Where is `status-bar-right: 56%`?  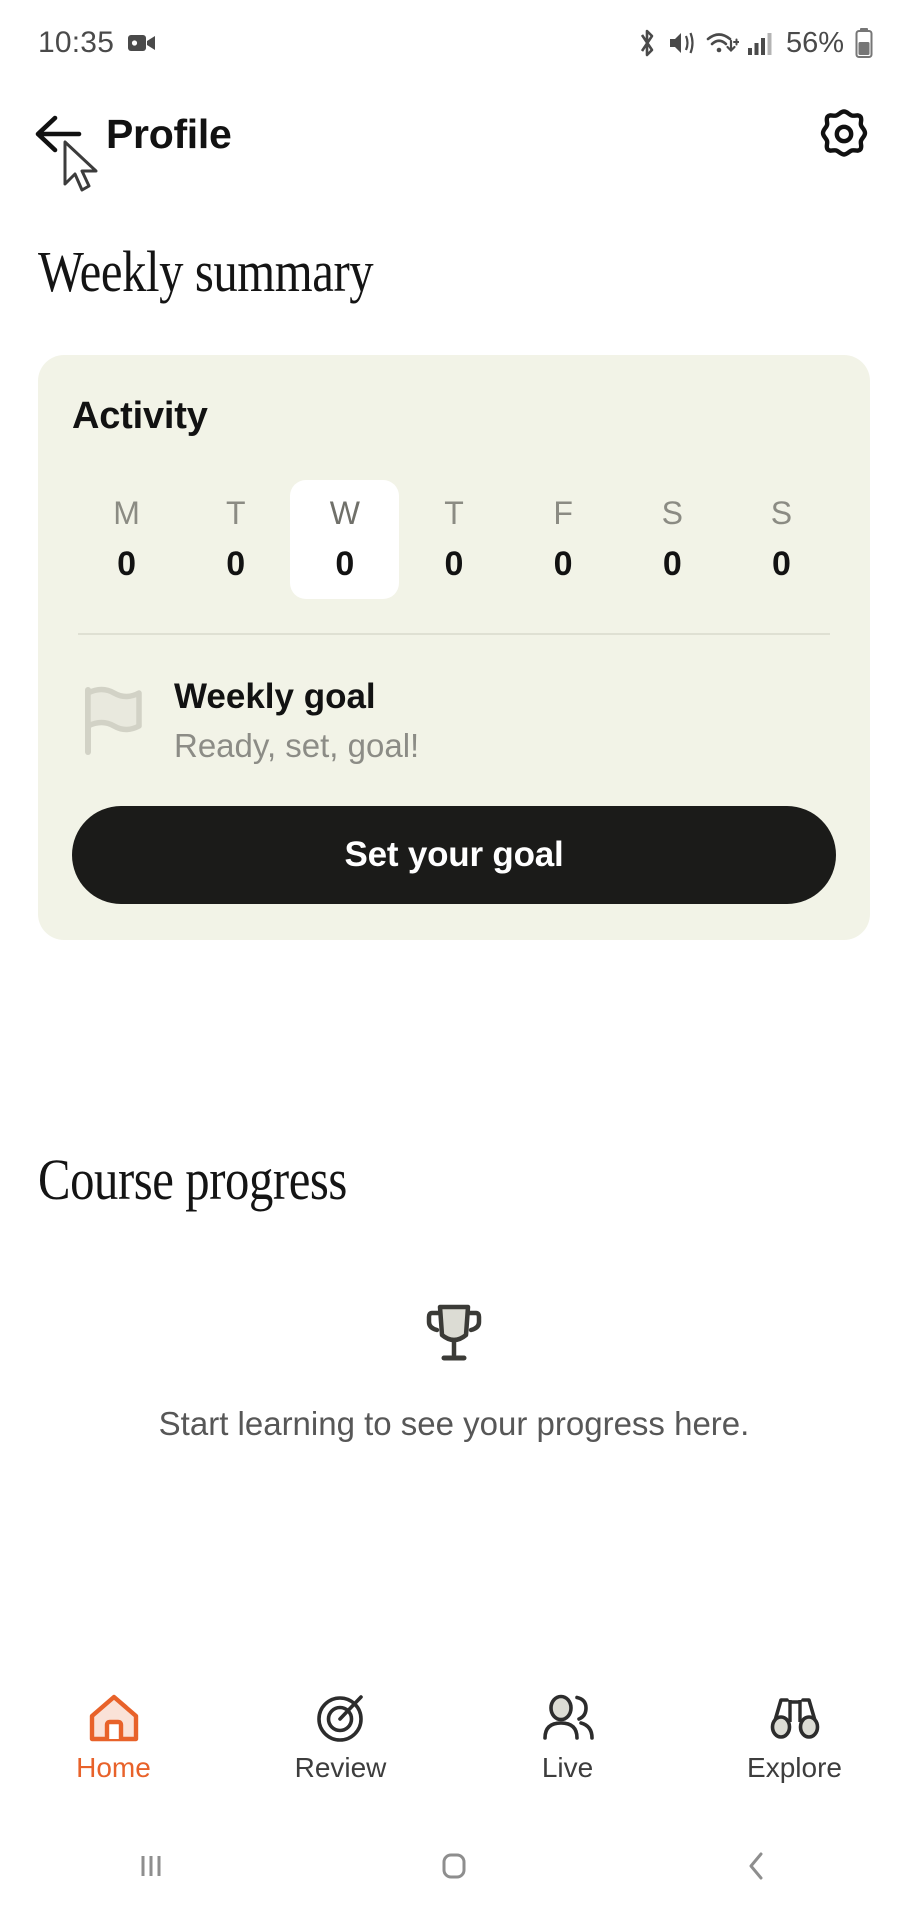
status-bar-right: 56% is located at coordinates (754, 43).